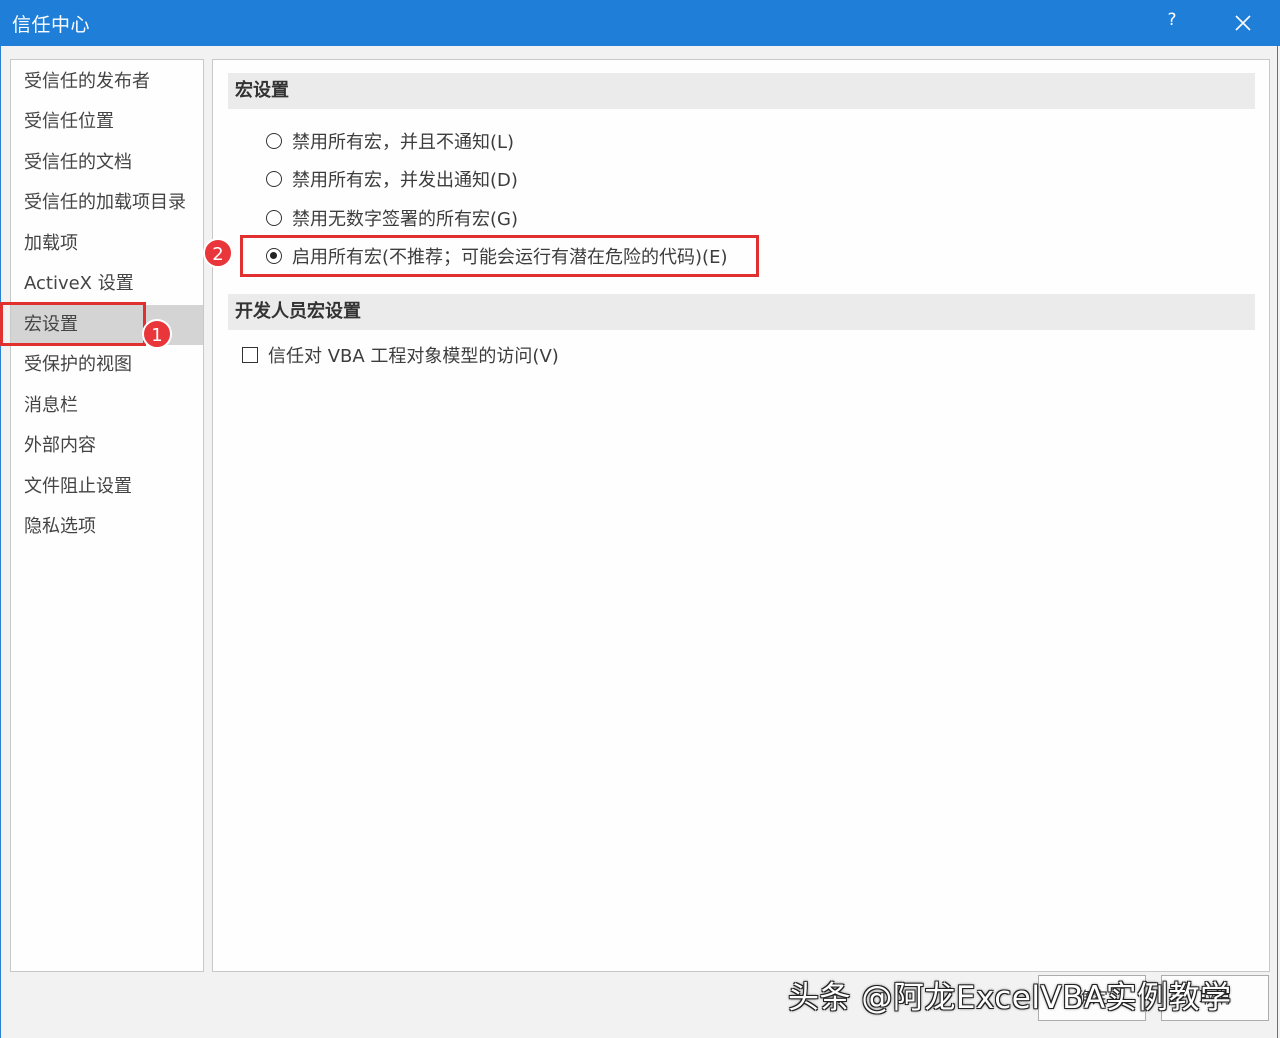 The height and width of the screenshot is (1038, 1280). I want to click on sidebar-item-addins: 加载项, so click(107, 244).